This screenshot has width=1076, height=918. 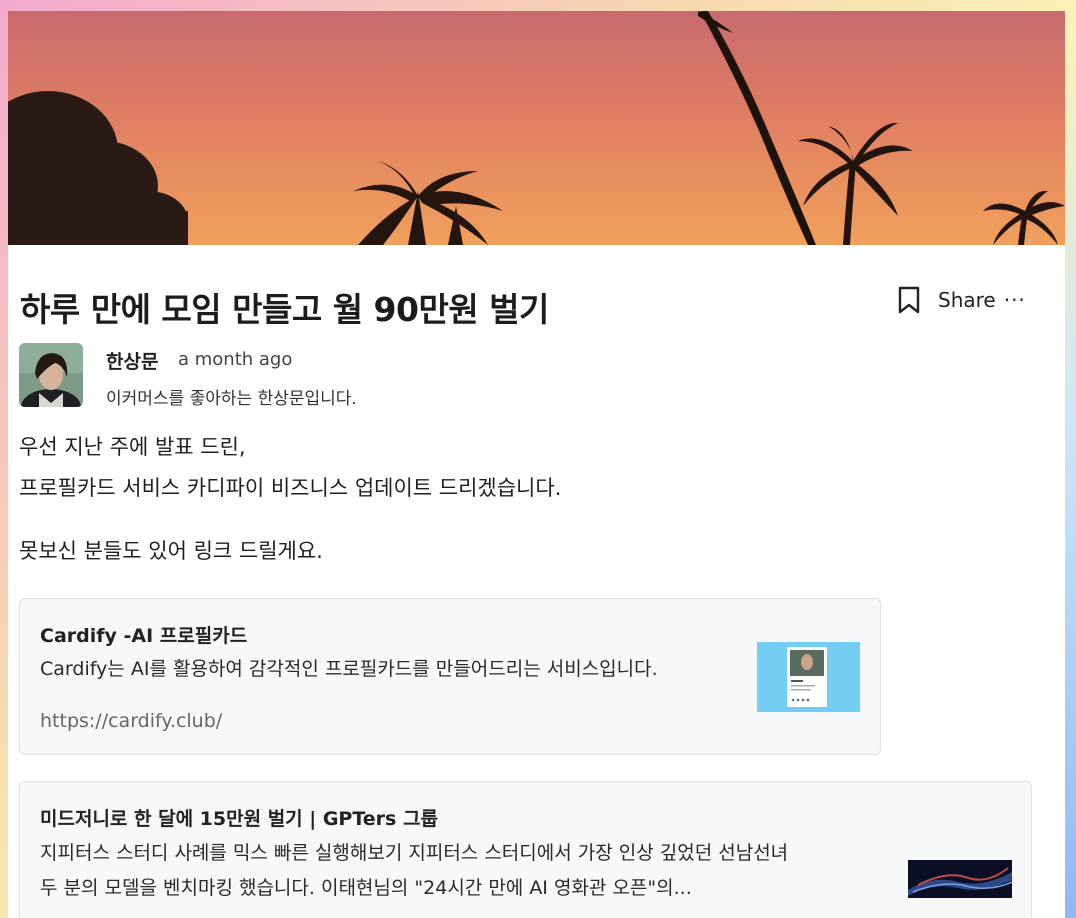 I want to click on link-card-url: https://cardify.club/, so click(x=131, y=721).